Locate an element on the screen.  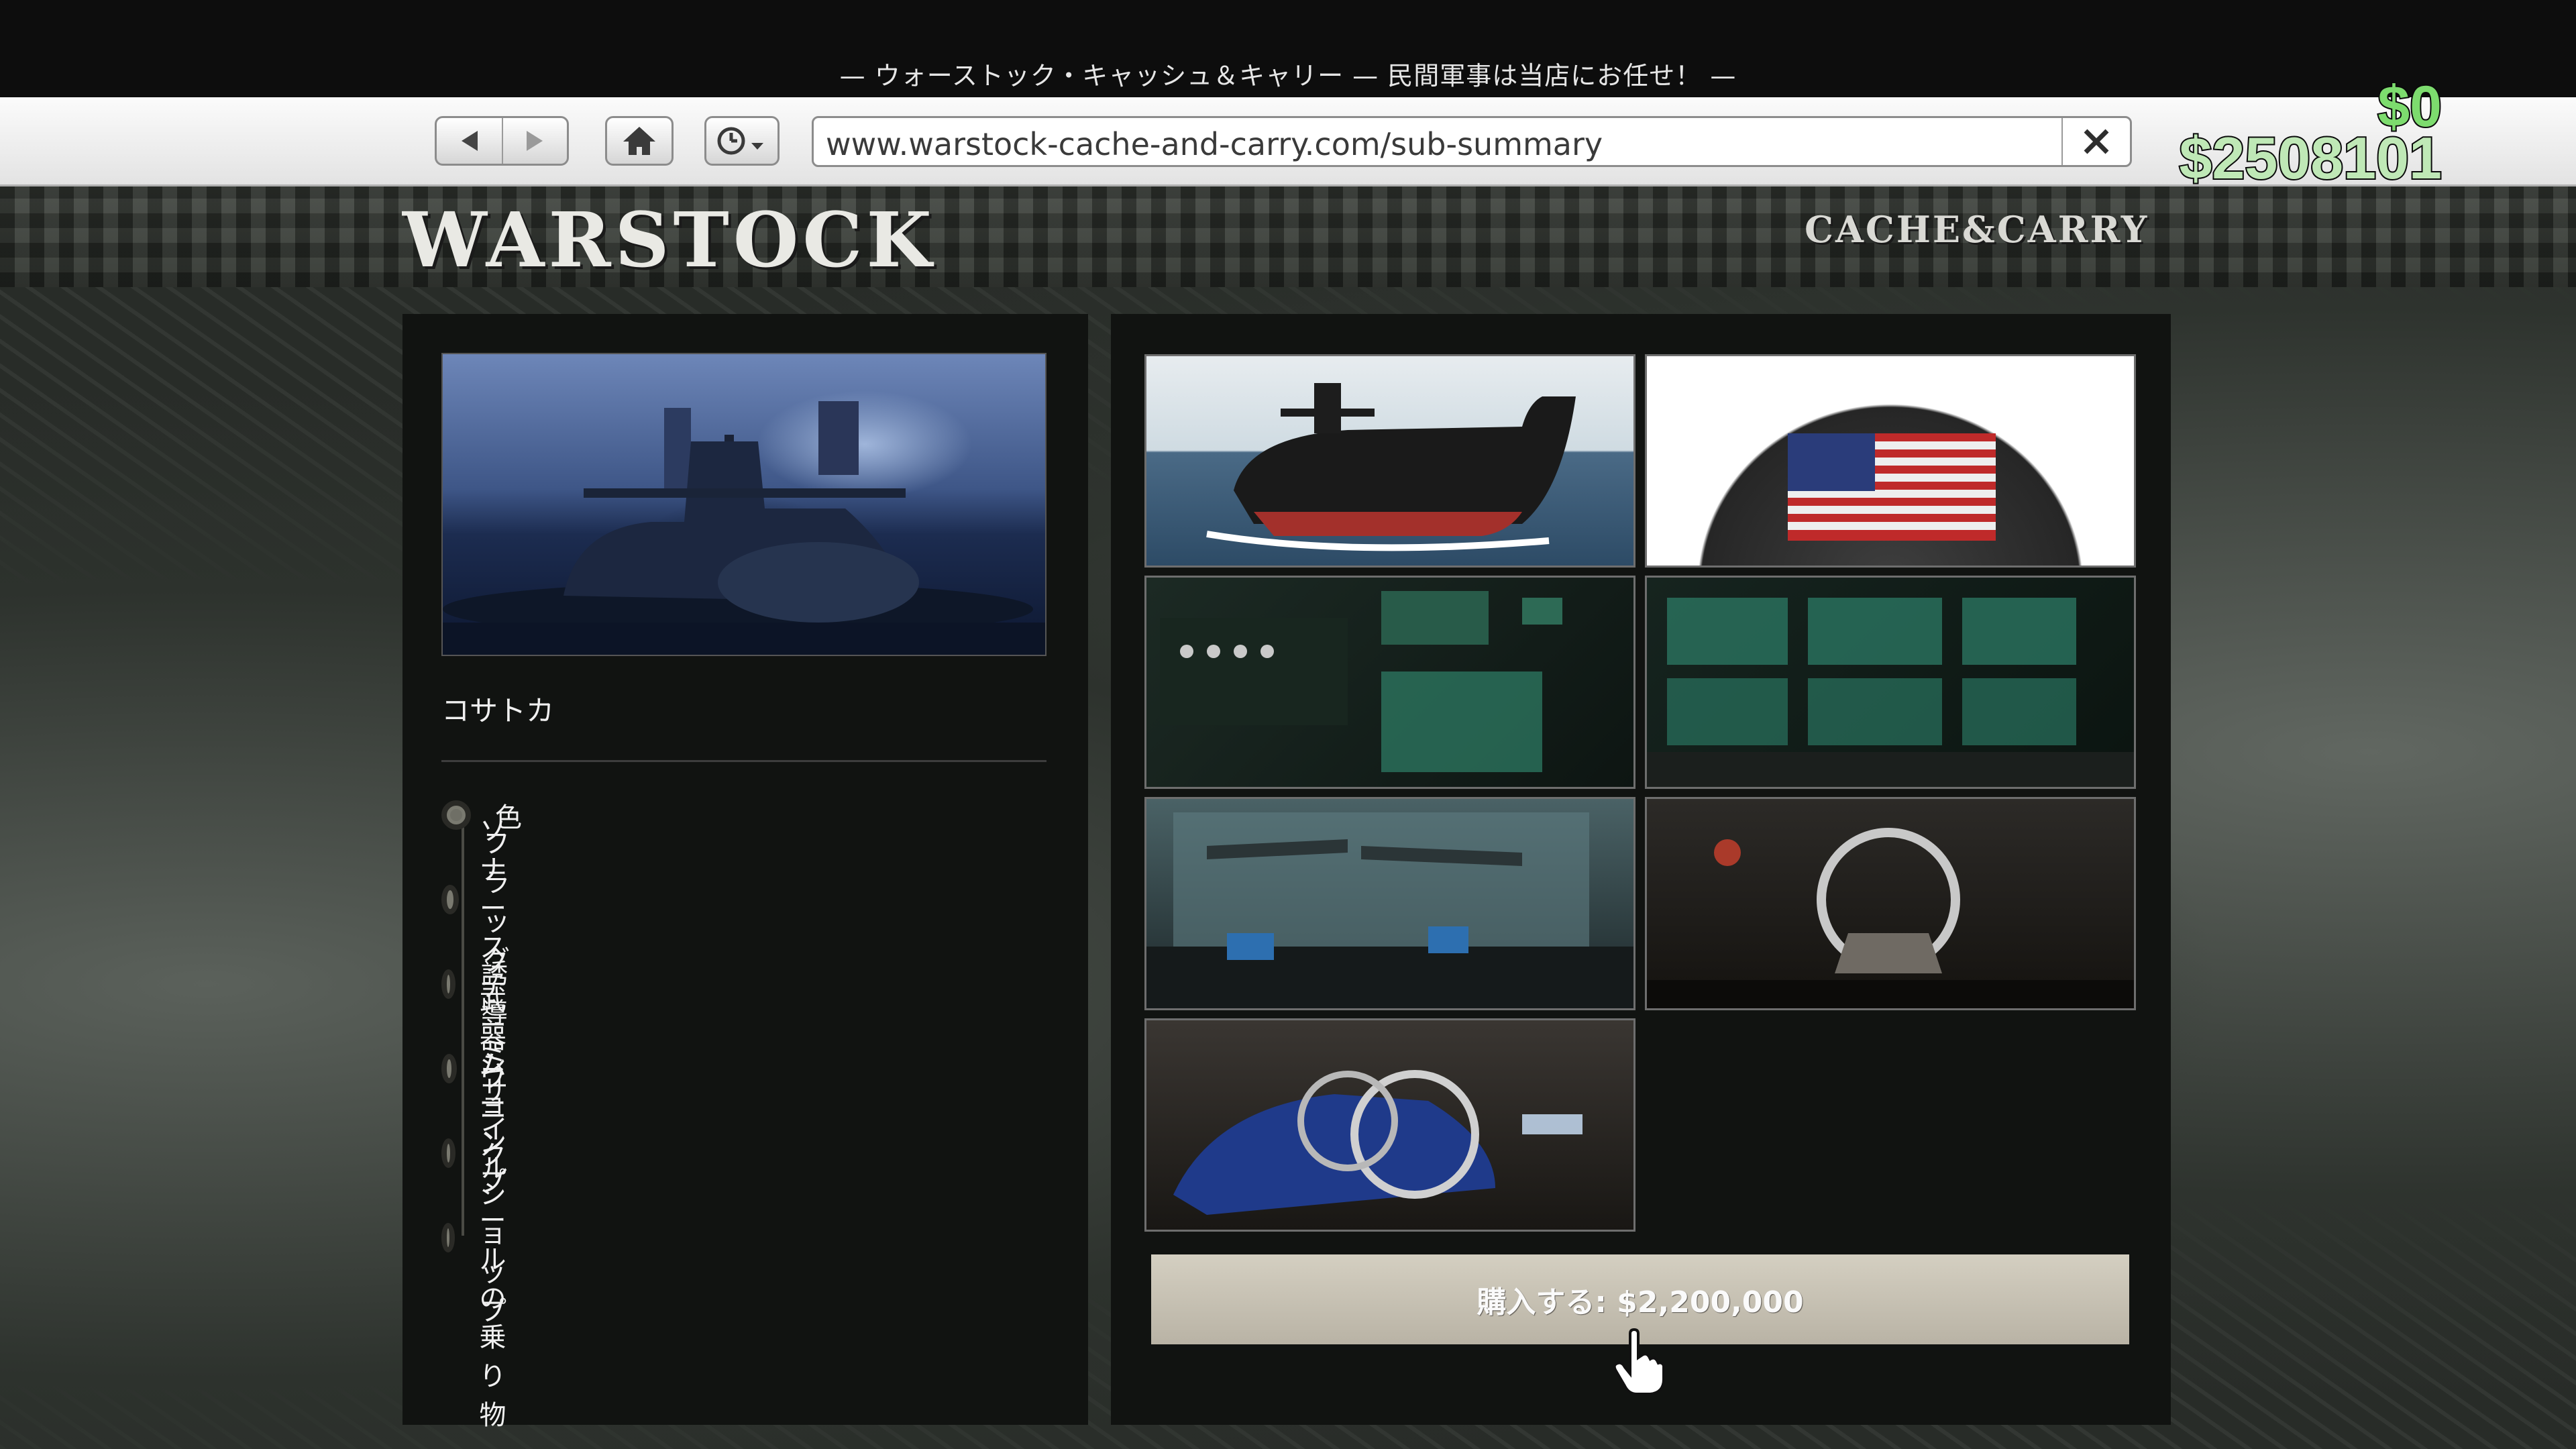
history-button is located at coordinates (742, 141).